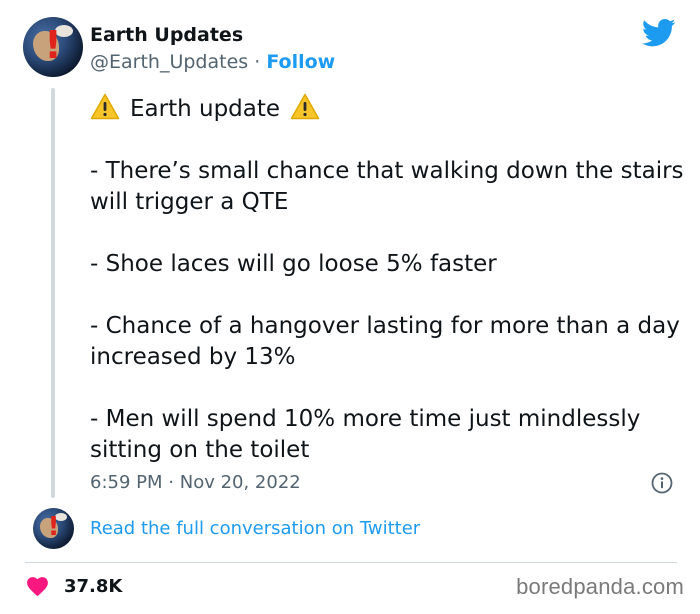  What do you see at coordinates (169, 62) in the screenshot?
I see `author-handle: @Earth_Updates` at bounding box center [169, 62].